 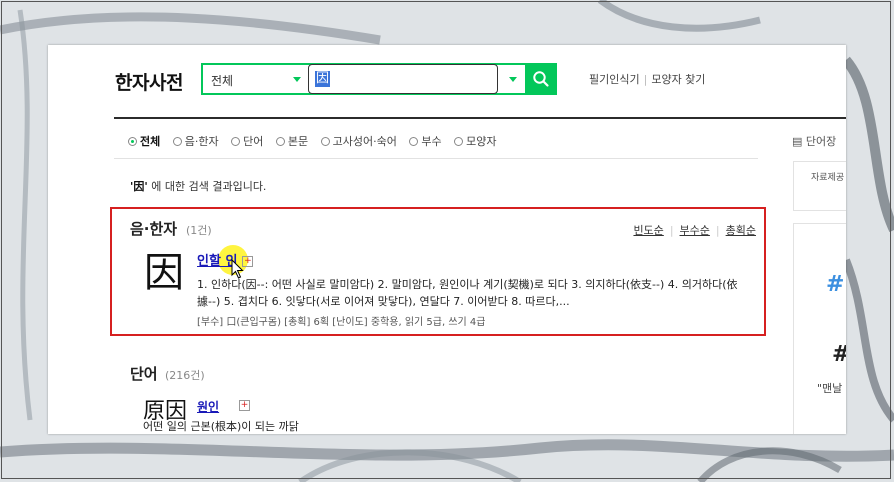 What do you see at coordinates (247, 141) in the screenshot?
I see `filter-word: 단어` at bounding box center [247, 141].